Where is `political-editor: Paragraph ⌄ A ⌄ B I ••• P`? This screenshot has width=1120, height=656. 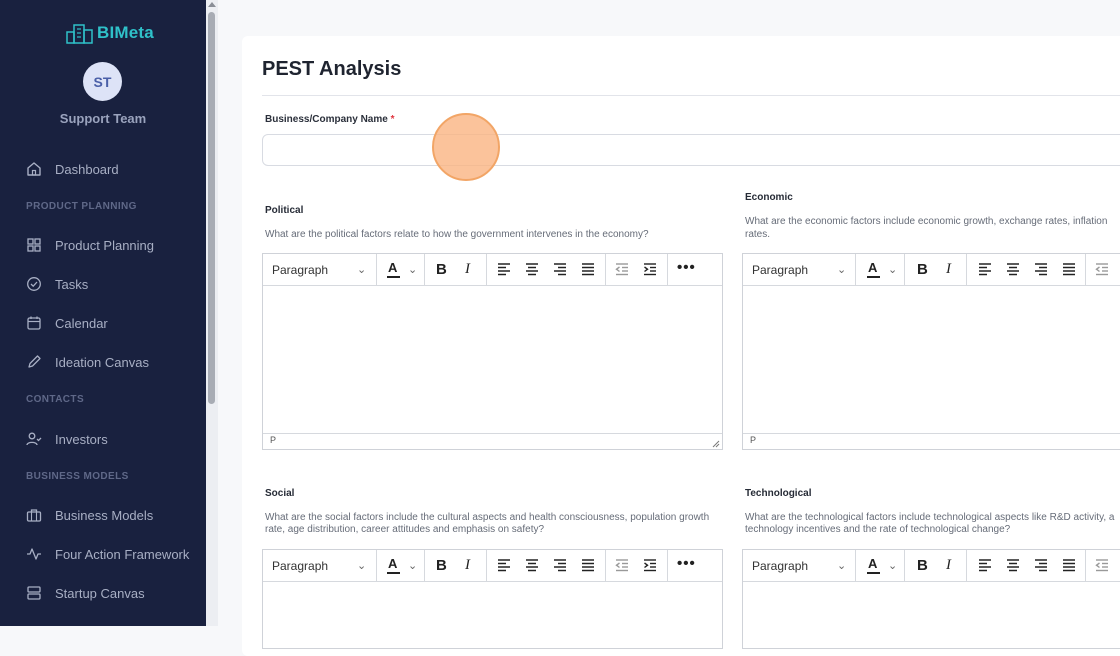 political-editor: Paragraph ⌄ A ⌄ B I ••• P is located at coordinates (492, 351).